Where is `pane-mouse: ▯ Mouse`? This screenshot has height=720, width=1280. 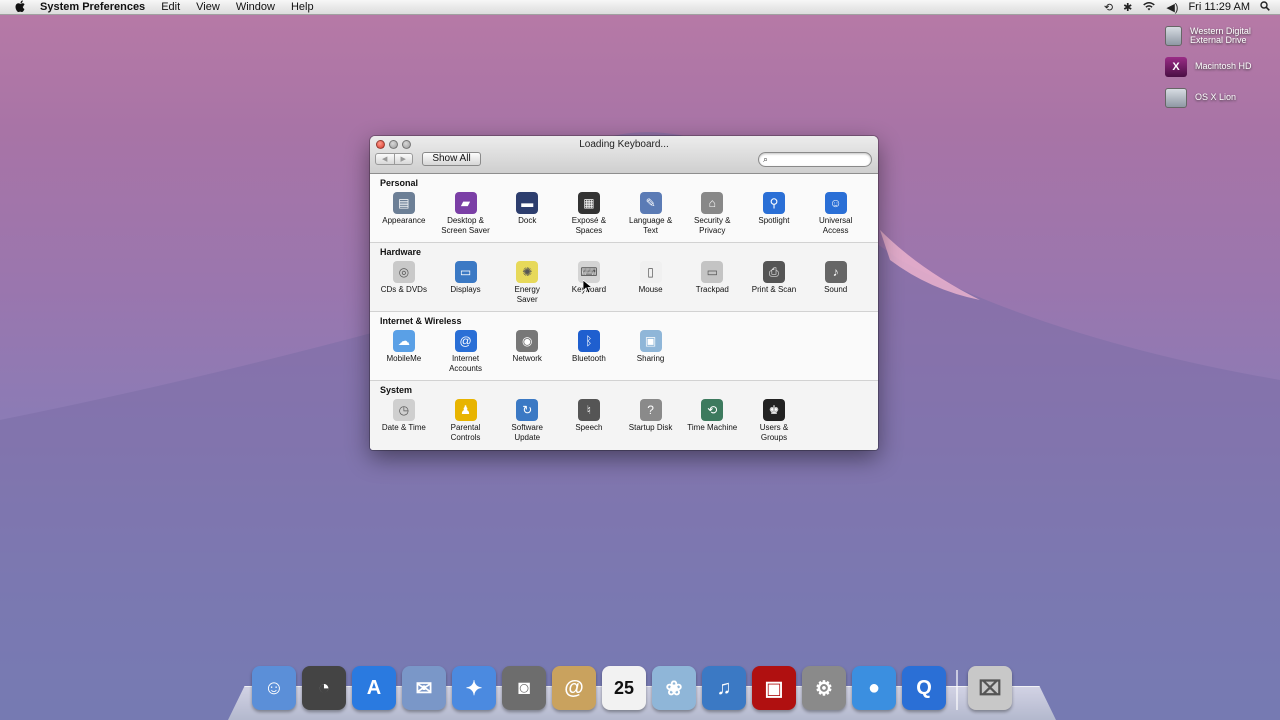 pane-mouse: ▯ Mouse is located at coordinates (651, 282).